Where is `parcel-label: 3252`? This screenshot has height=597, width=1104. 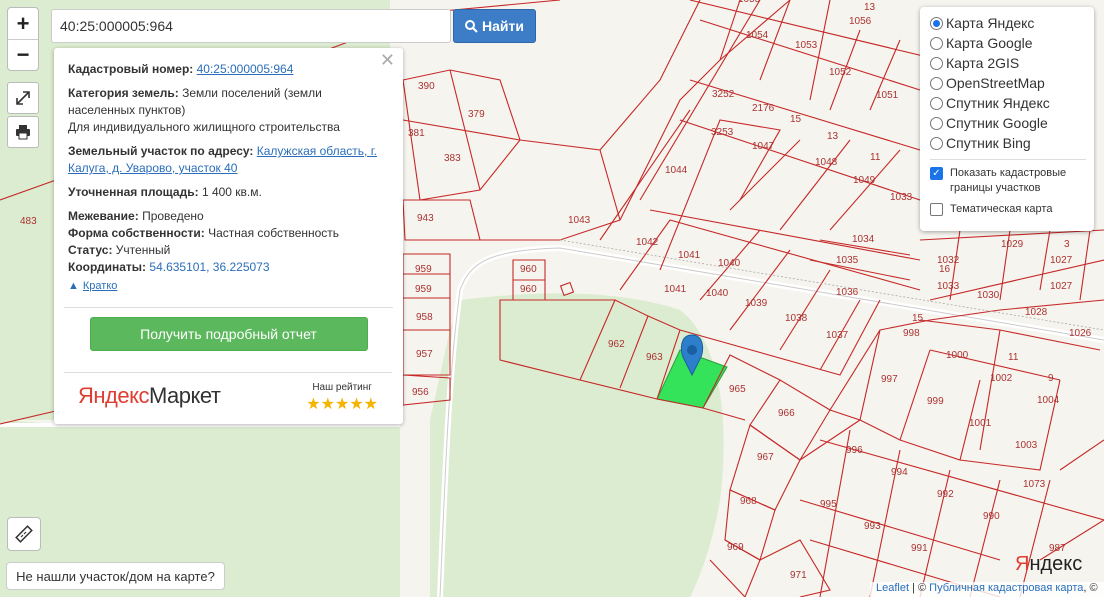 parcel-label: 3252 is located at coordinates (723, 94).